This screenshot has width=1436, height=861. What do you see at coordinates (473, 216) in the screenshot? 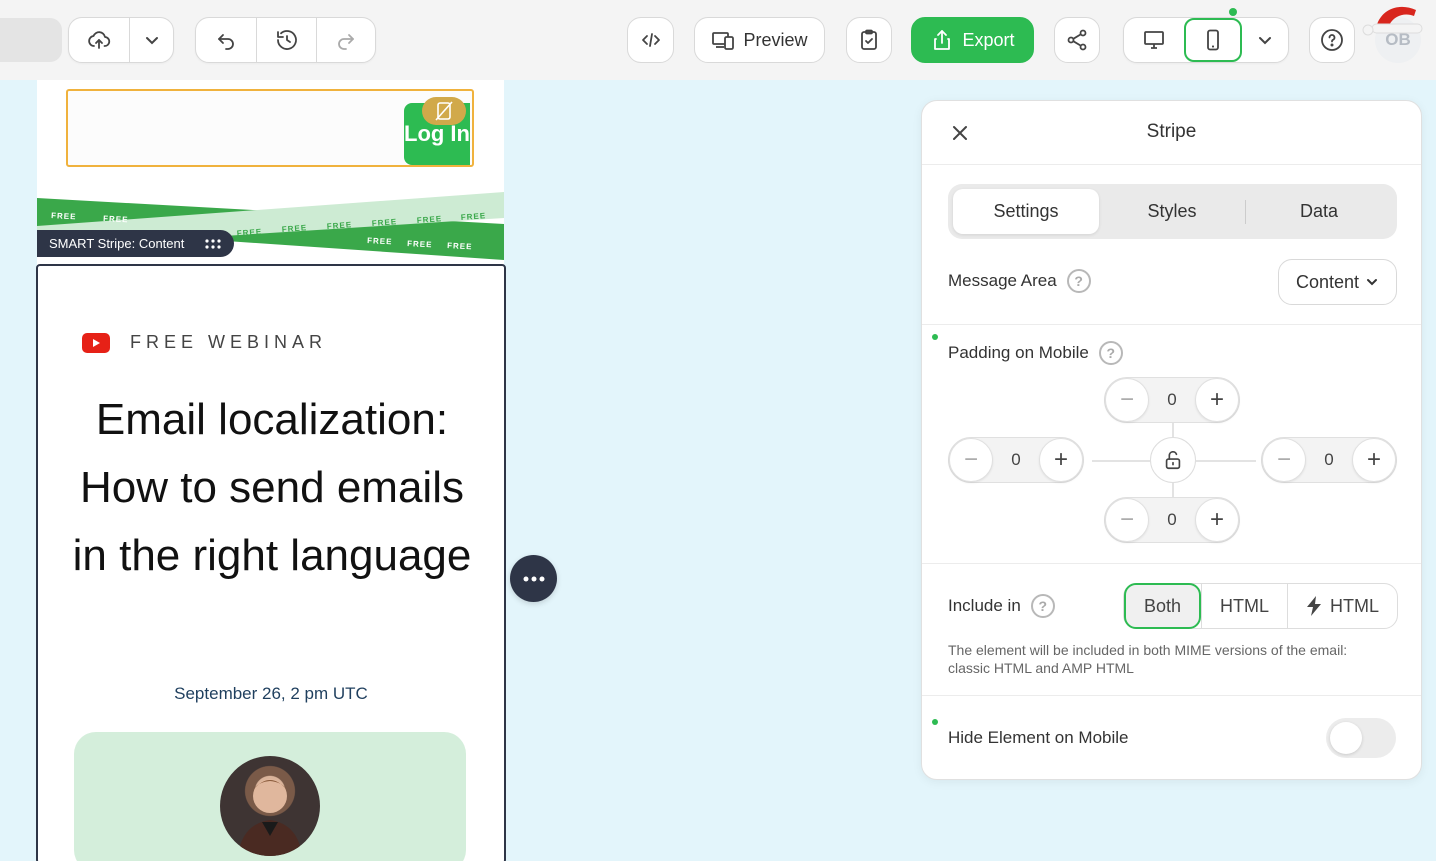
I see `stripe-text-11: FREE` at bounding box center [473, 216].